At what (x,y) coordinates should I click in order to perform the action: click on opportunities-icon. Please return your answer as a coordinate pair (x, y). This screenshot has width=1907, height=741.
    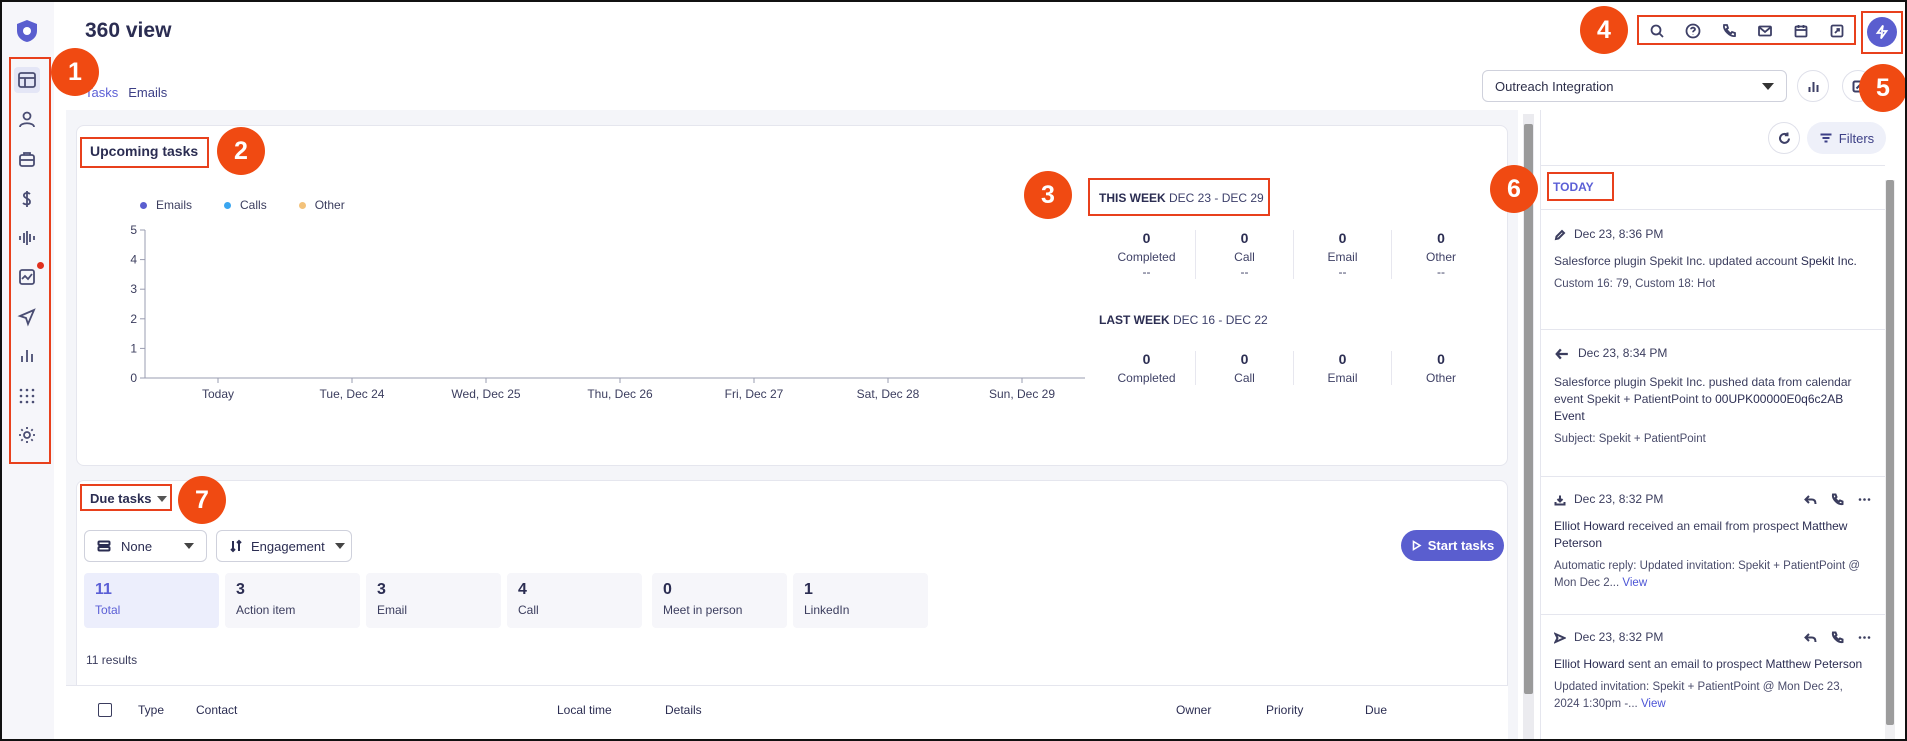
    Looking at the image, I should click on (27, 199).